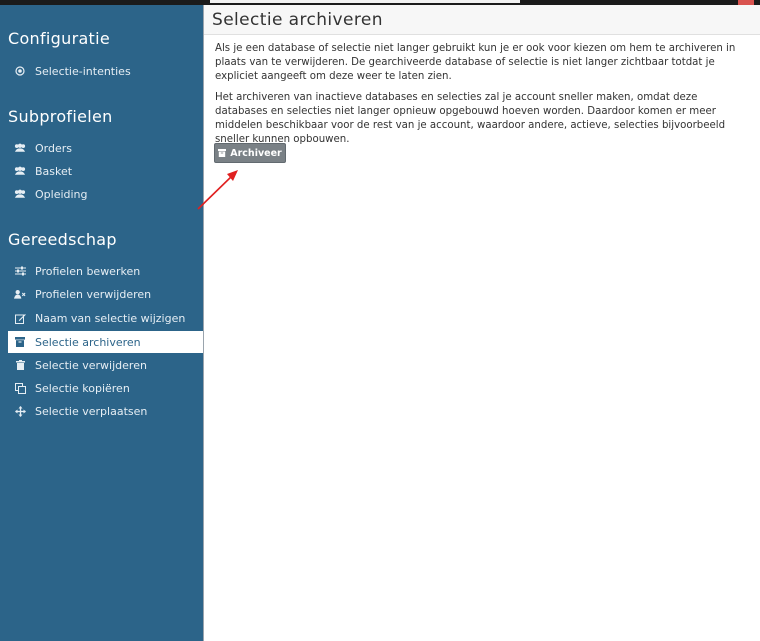  I want to click on copy-icon, so click(20, 388).